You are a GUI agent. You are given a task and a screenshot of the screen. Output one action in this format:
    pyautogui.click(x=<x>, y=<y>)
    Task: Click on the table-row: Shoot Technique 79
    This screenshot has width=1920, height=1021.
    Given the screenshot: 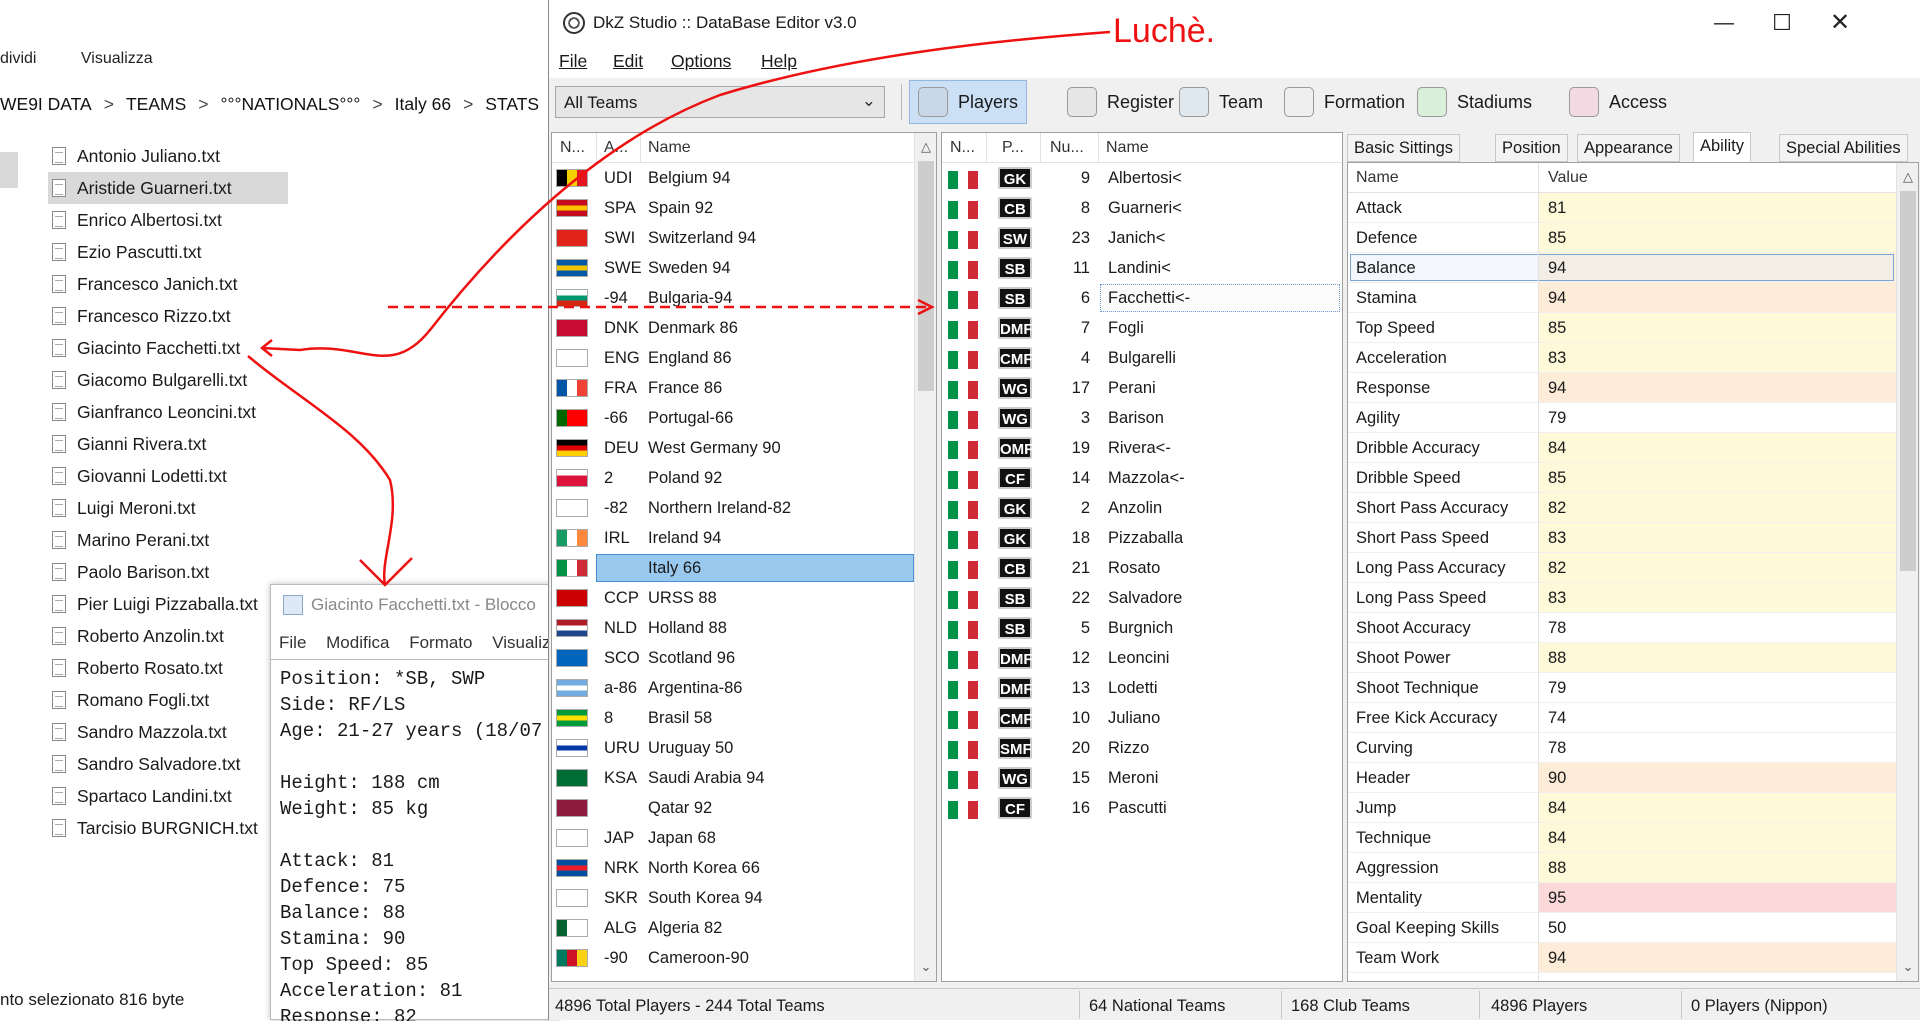 What is the action you would take?
    pyautogui.click(x=1622, y=688)
    